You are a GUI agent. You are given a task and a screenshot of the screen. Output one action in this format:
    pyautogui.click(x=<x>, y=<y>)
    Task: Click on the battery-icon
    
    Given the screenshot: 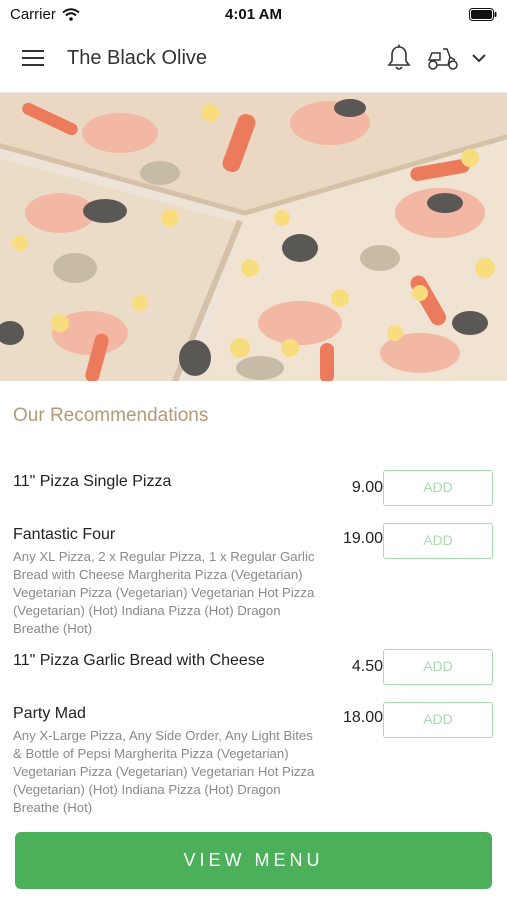 What is the action you would take?
    pyautogui.click(x=483, y=14)
    